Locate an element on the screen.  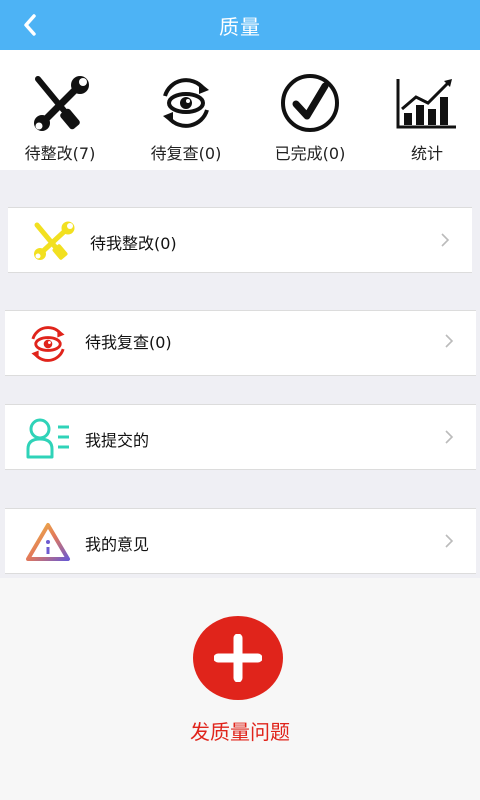
add-quality-issue-button is located at coordinates (238, 658).